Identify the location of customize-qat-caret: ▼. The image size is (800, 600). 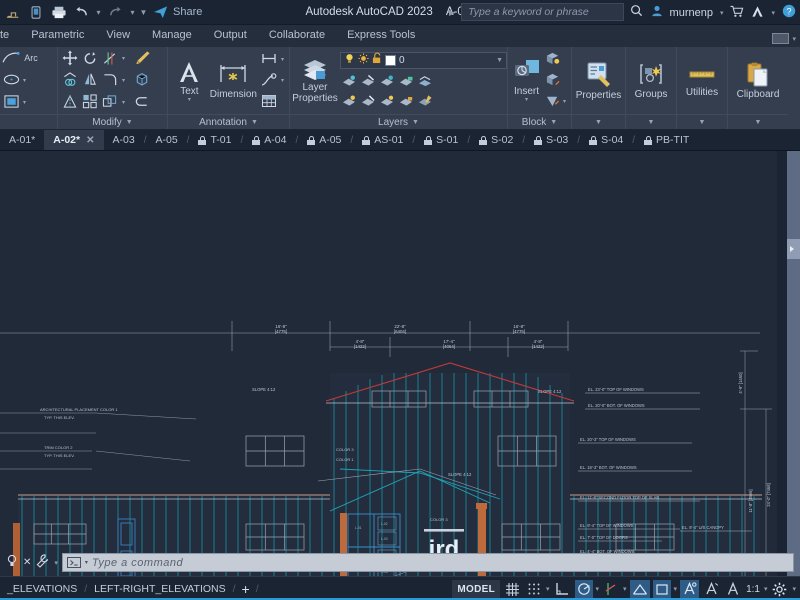
(143, 12).